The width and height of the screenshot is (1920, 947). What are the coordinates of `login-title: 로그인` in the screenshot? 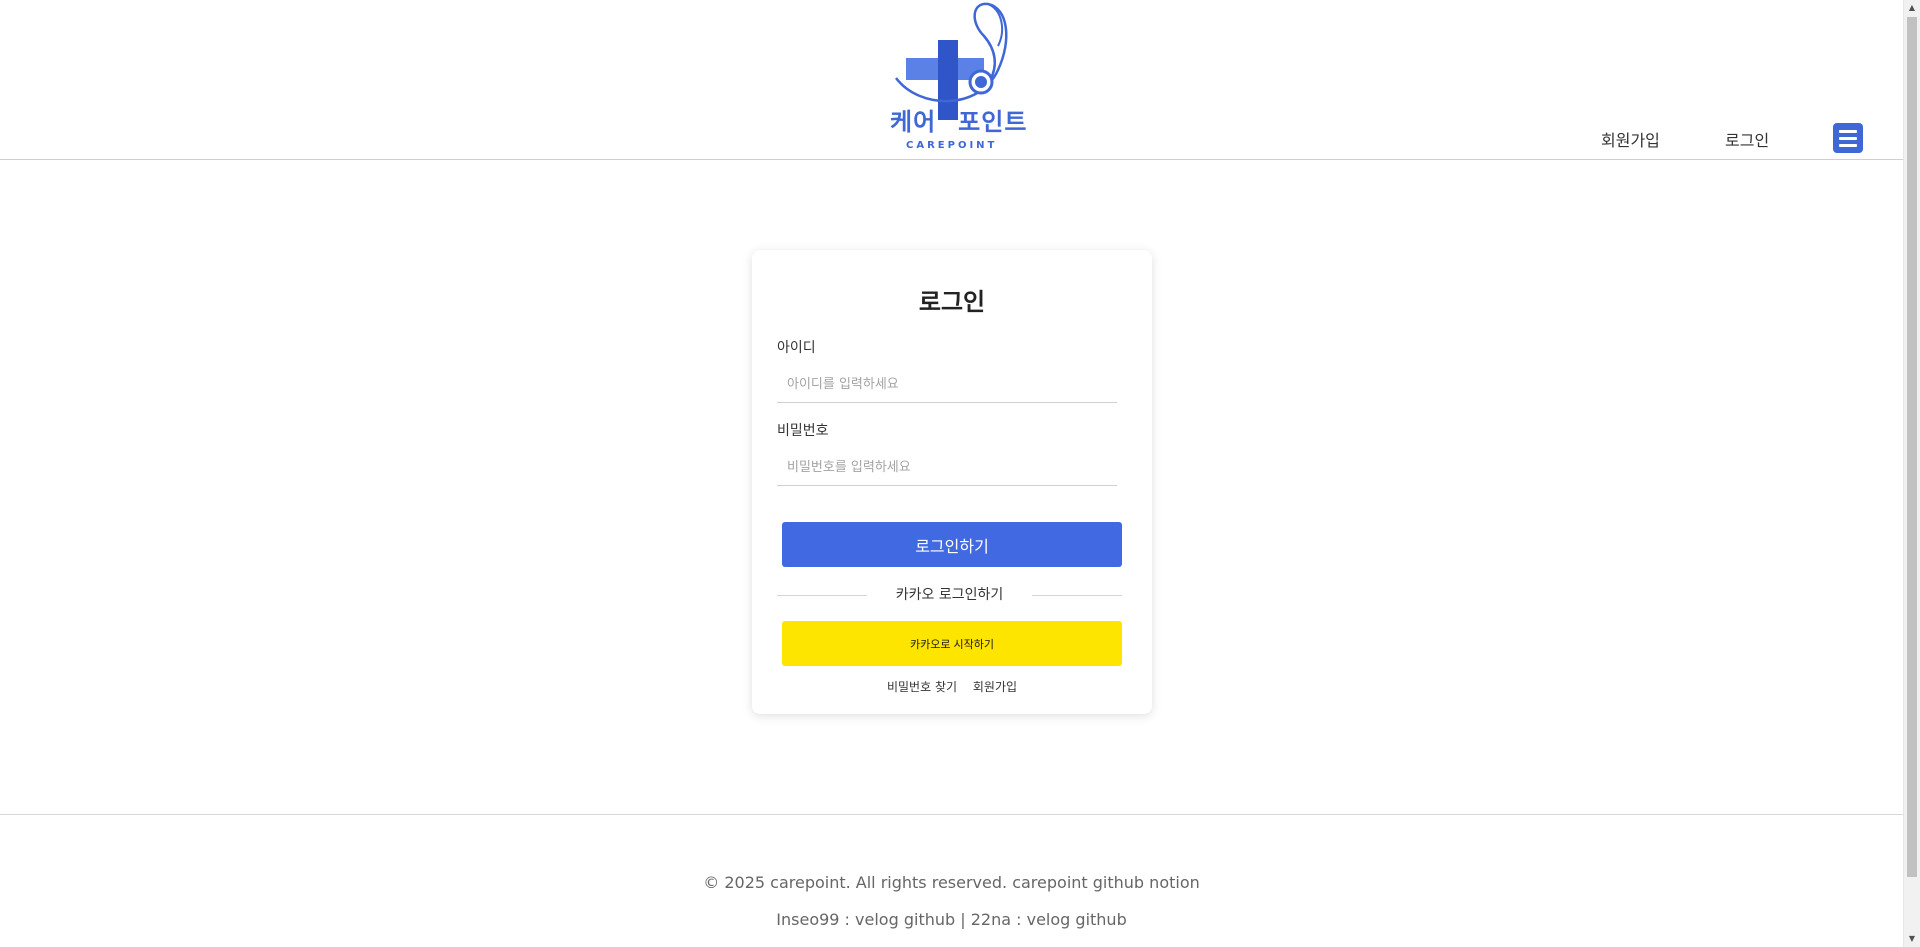 It's located at (952, 302).